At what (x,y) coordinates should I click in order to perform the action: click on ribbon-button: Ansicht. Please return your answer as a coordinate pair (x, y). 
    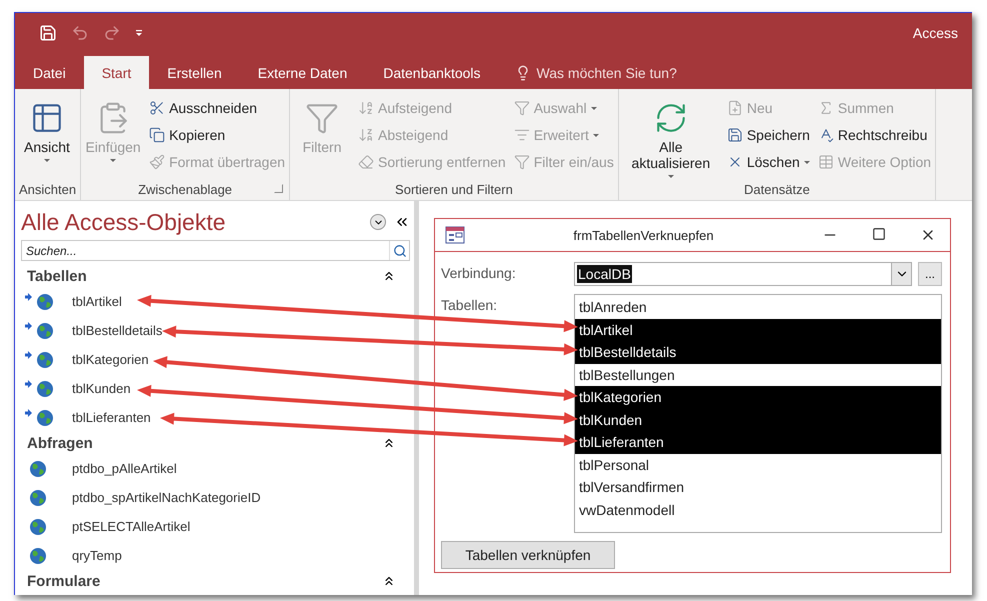
    Looking at the image, I should click on (47, 129).